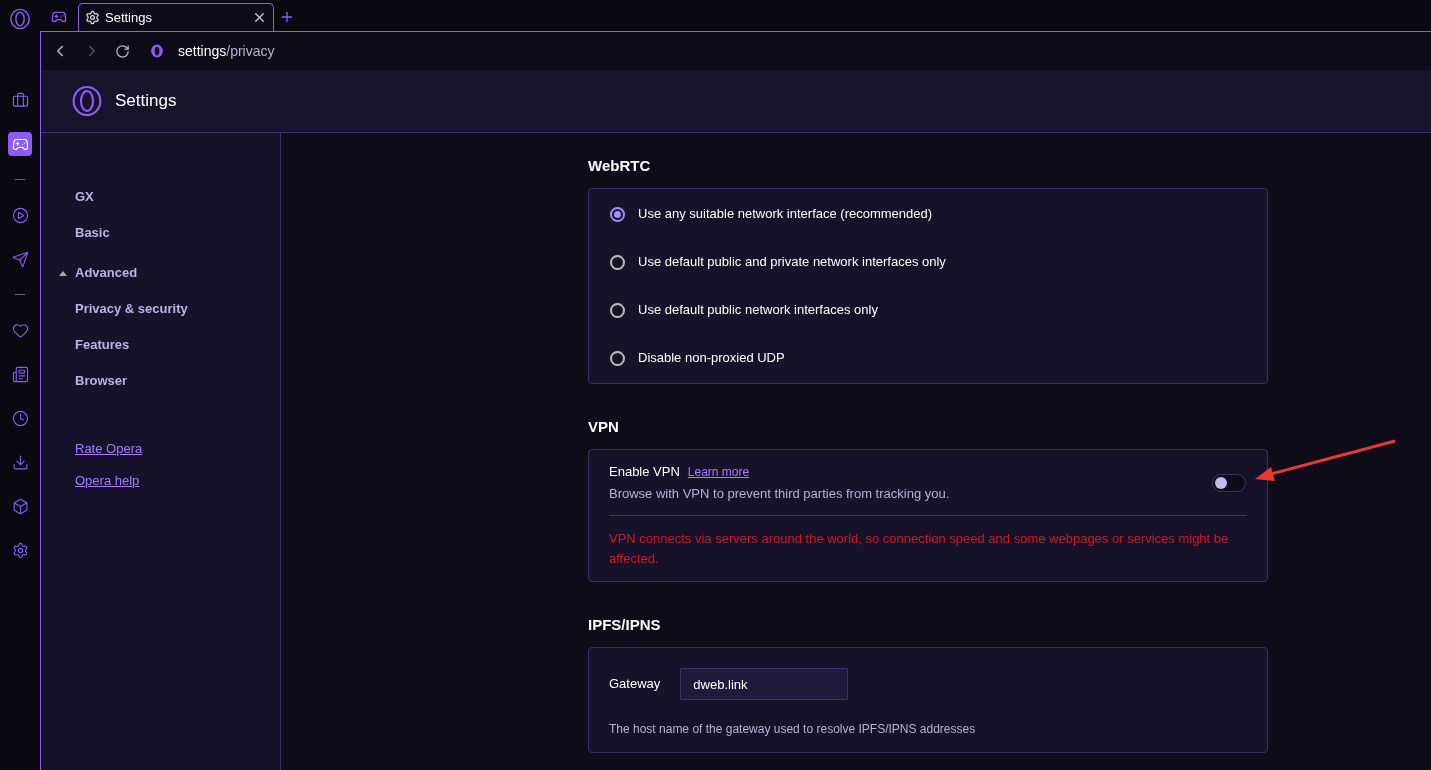  What do you see at coordinates (20, 259) in the screenshot?
I see `send-icon` at bounding box center [20, 259].